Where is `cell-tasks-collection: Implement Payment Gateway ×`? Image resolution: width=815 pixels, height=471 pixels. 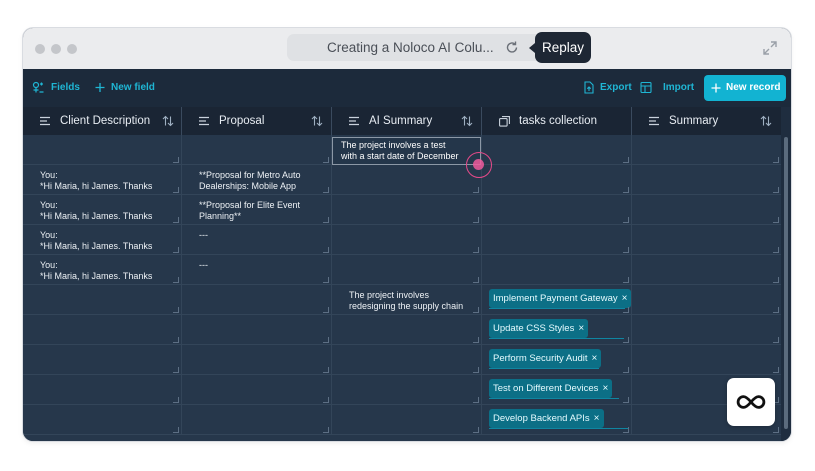 cell-tasks-collection: Implement Payment Gateway × is located at coordinates (557, 300).